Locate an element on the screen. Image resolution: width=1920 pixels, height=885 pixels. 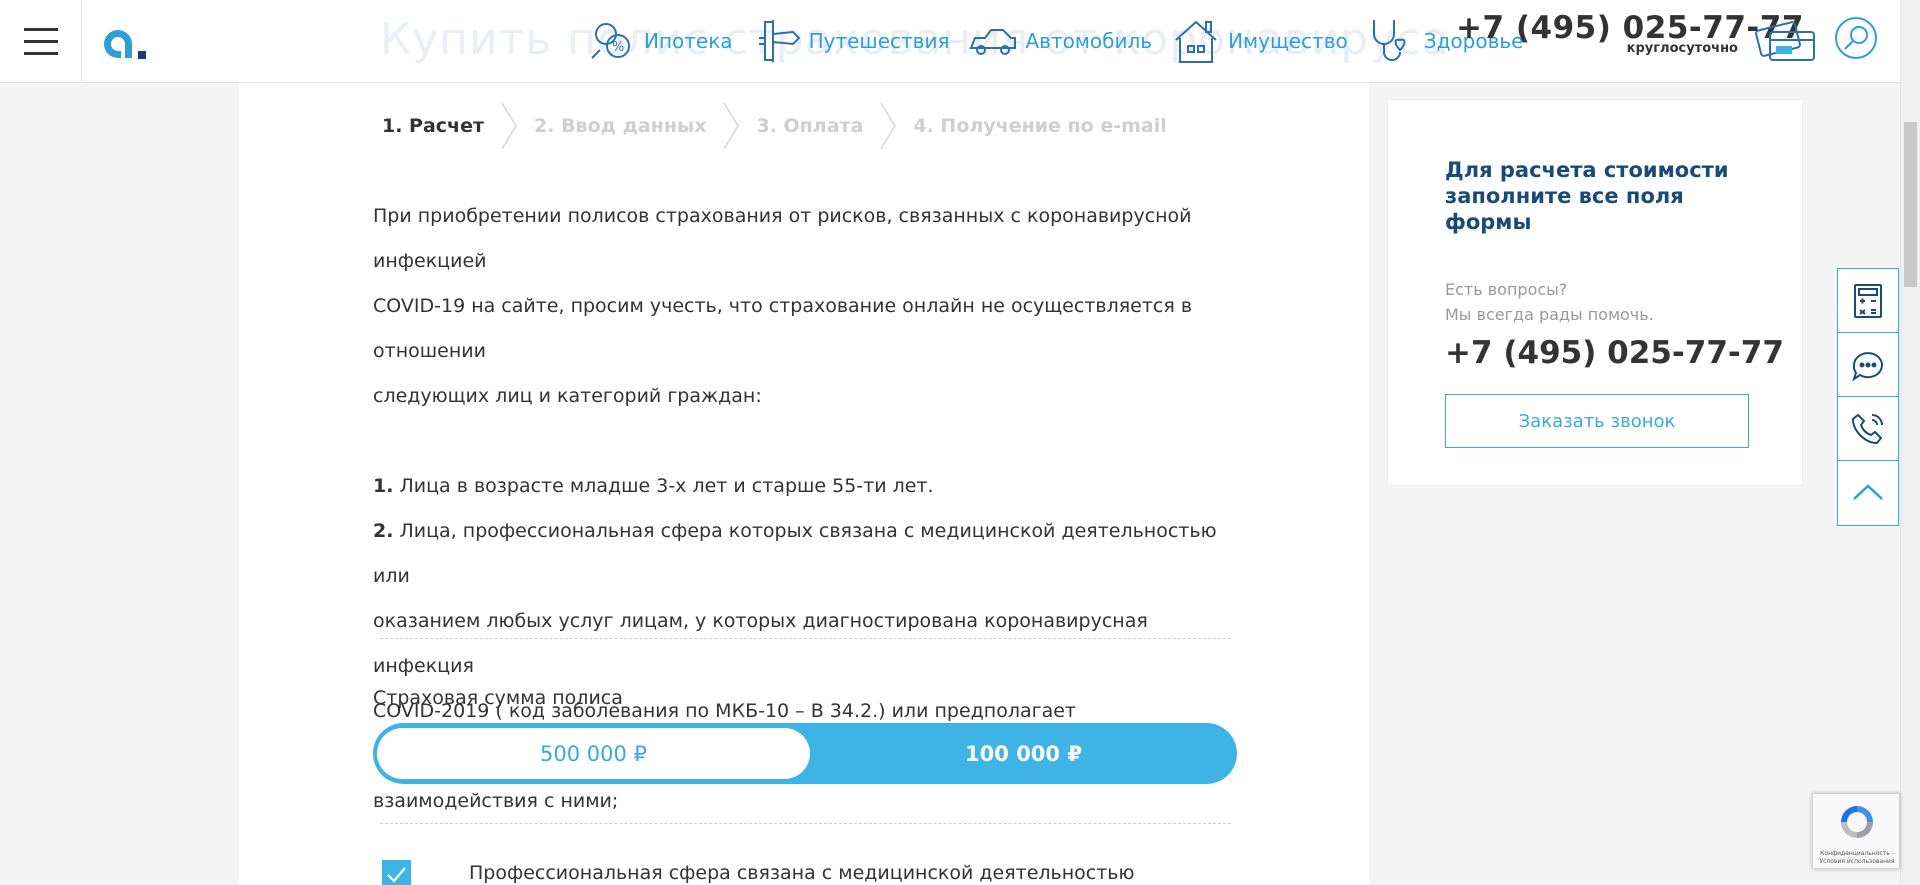
sum-option-500000: 500 000 ₽ is located at coordinates (593, 753).